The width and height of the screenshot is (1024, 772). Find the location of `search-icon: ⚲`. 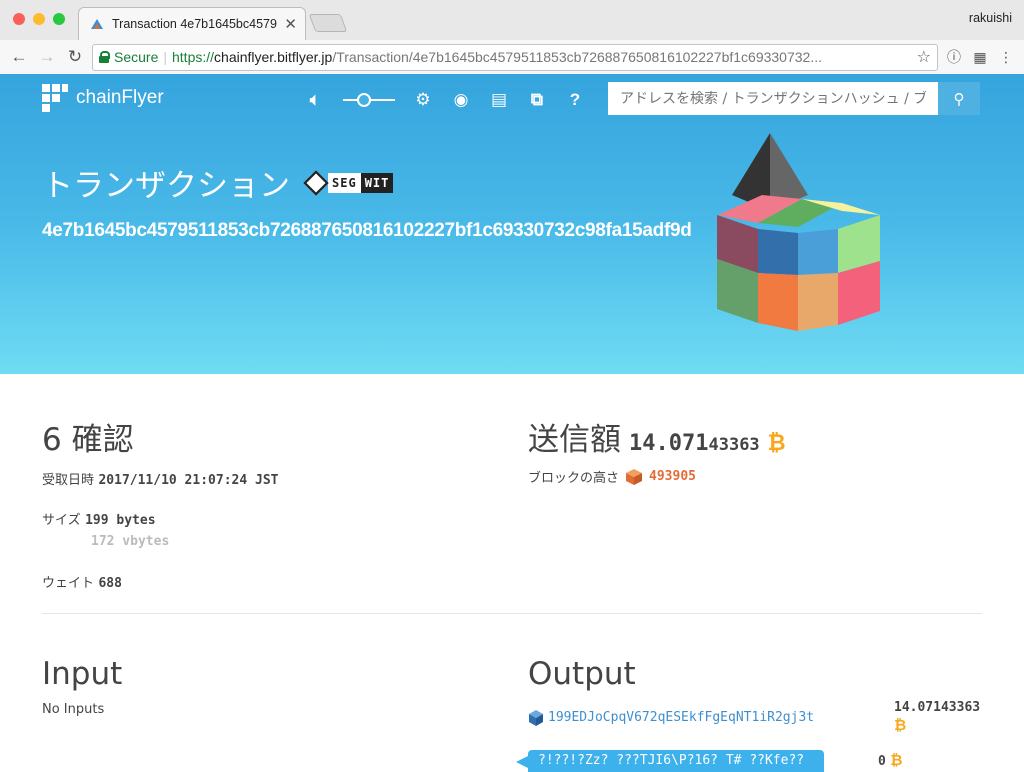

search-icon: ⚲ is located at coordinates (959, 99).